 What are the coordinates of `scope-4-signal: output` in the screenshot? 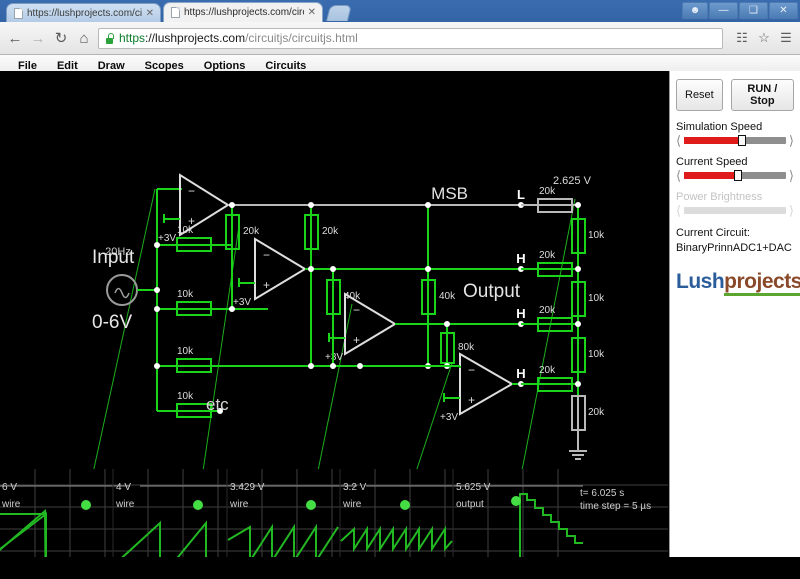 It's located at (470, 504).